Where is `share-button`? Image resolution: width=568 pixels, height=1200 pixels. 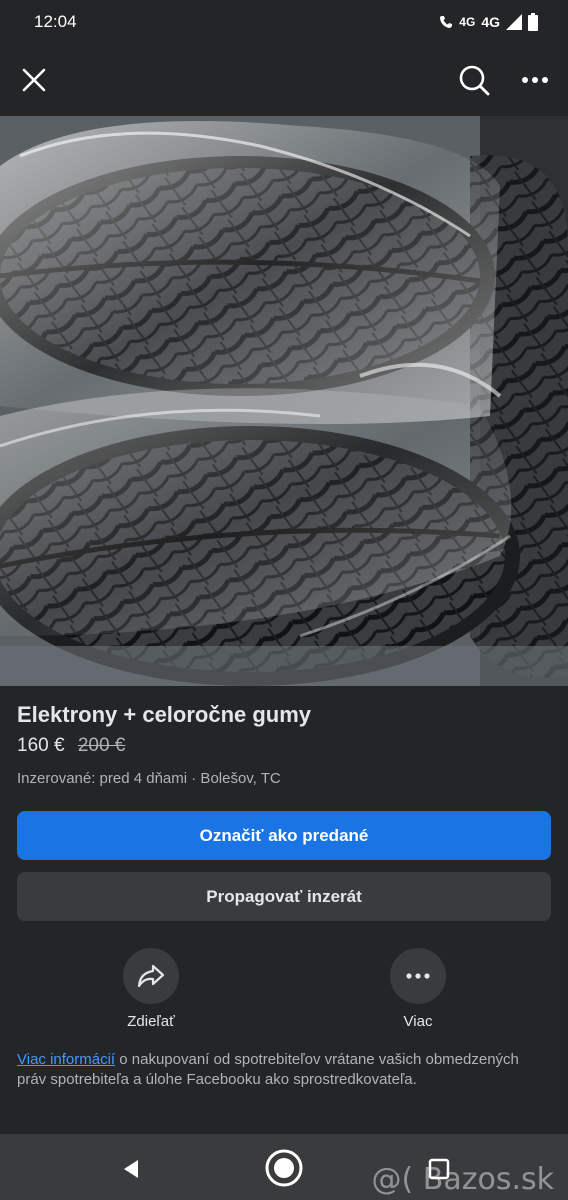
share-button is located at coordinates (151, 976).